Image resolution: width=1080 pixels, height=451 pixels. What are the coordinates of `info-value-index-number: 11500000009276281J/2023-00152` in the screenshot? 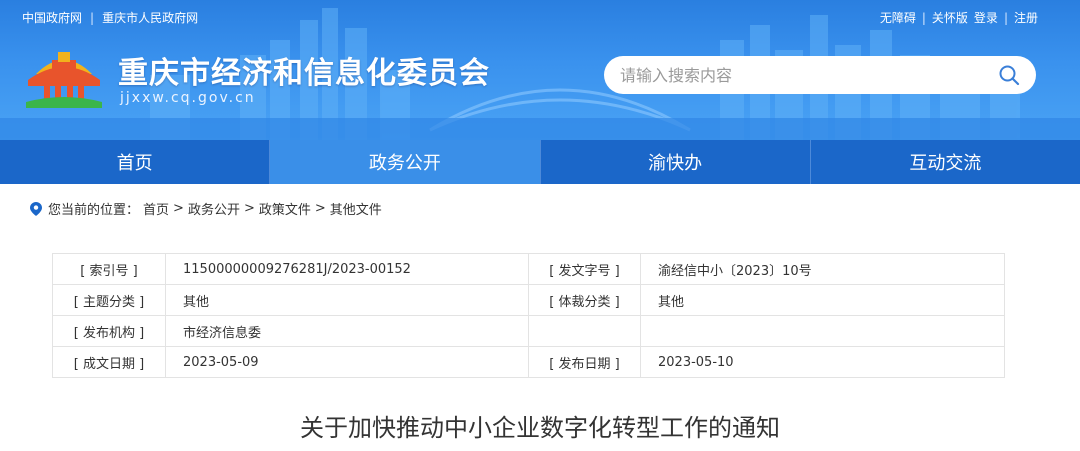 It's located at (347, 269).